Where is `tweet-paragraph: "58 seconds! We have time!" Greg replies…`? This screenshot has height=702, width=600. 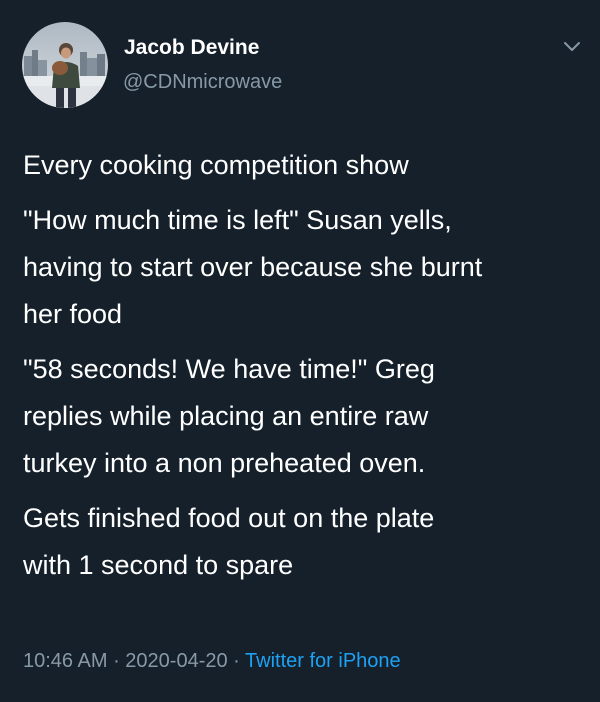
tweet-paragraph: "58 seconds! We have time!" Greg replies… is located at coordinates (229, 416).